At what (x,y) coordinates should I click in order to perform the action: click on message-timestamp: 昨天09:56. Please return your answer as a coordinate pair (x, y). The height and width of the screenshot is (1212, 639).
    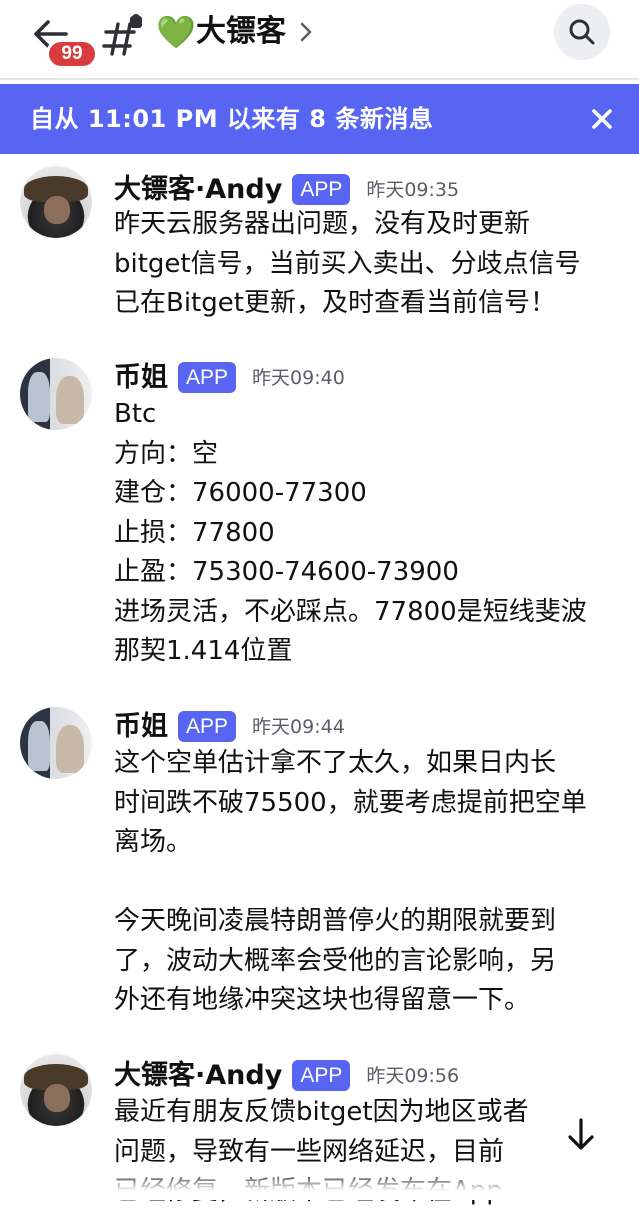
    Looking at the image, I should click on (413, 1076).